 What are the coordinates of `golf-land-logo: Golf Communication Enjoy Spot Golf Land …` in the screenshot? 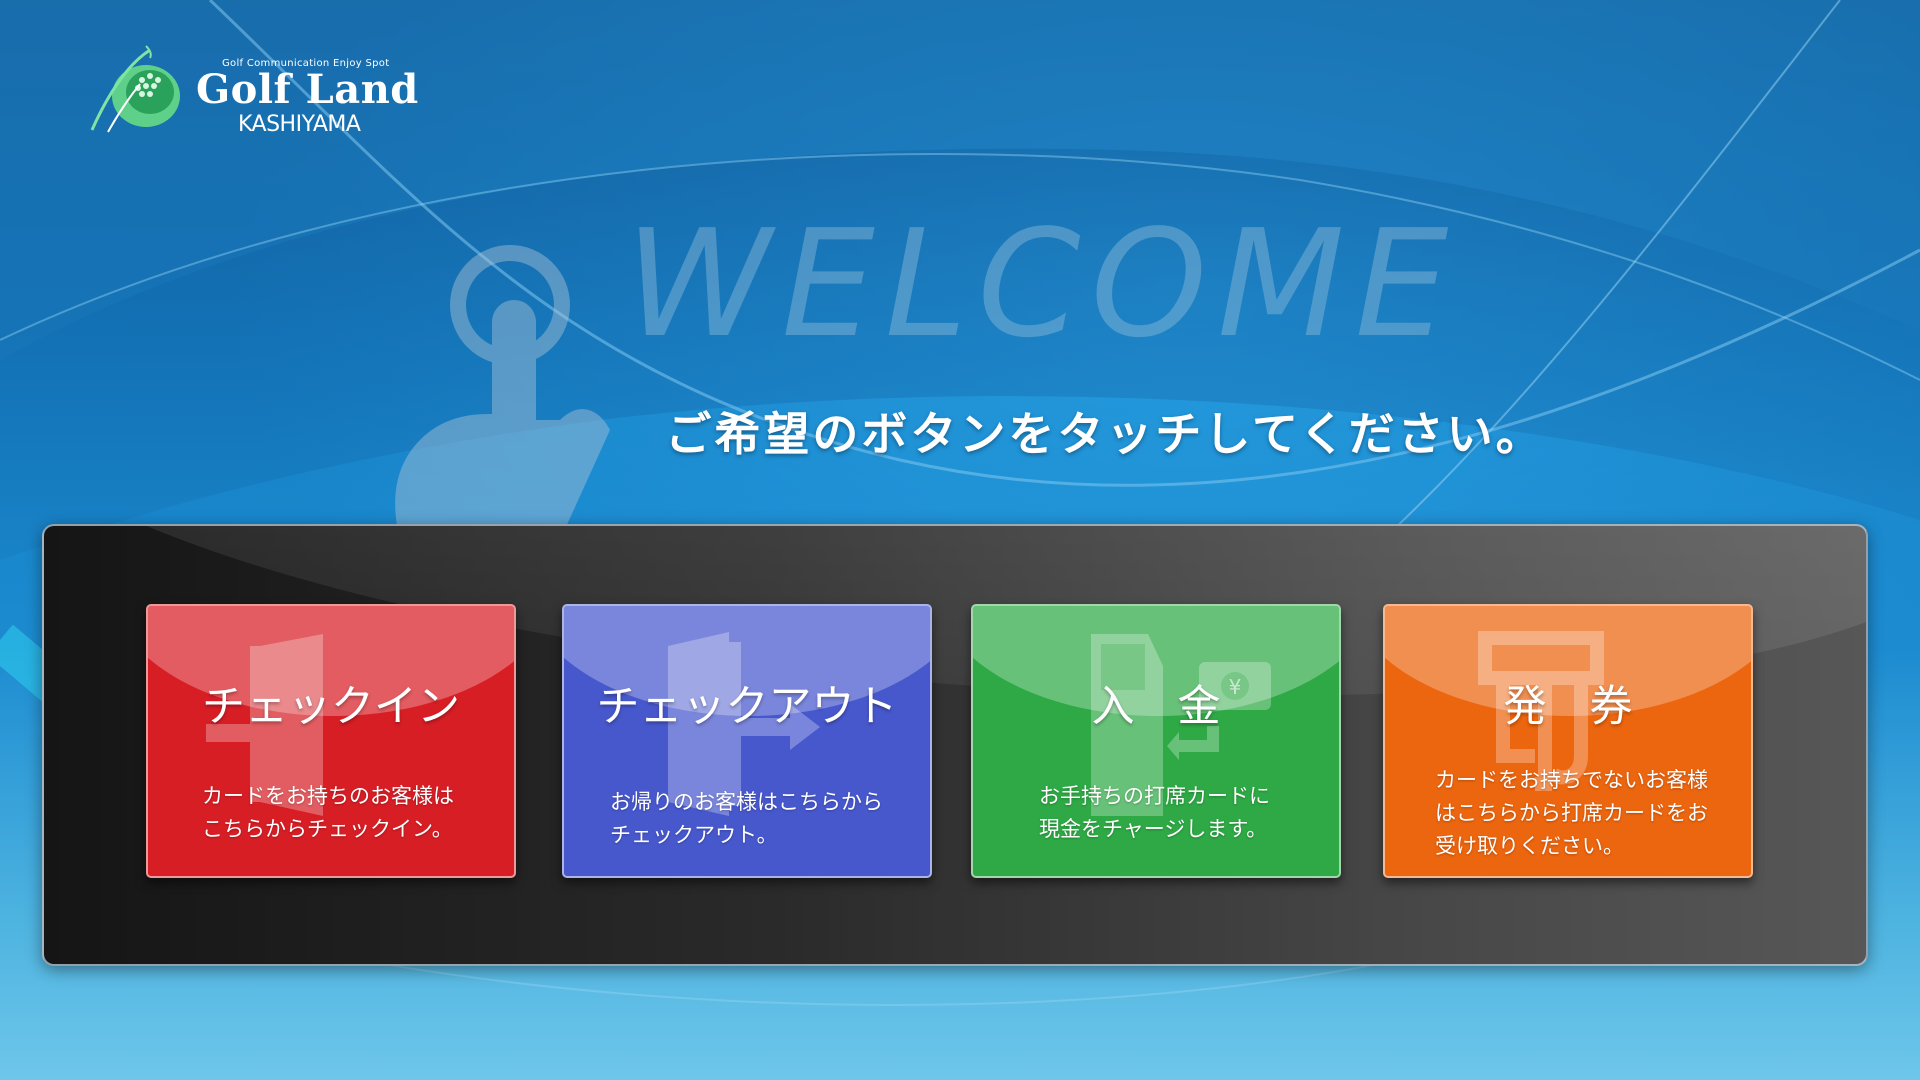 It's located at (253, 94).